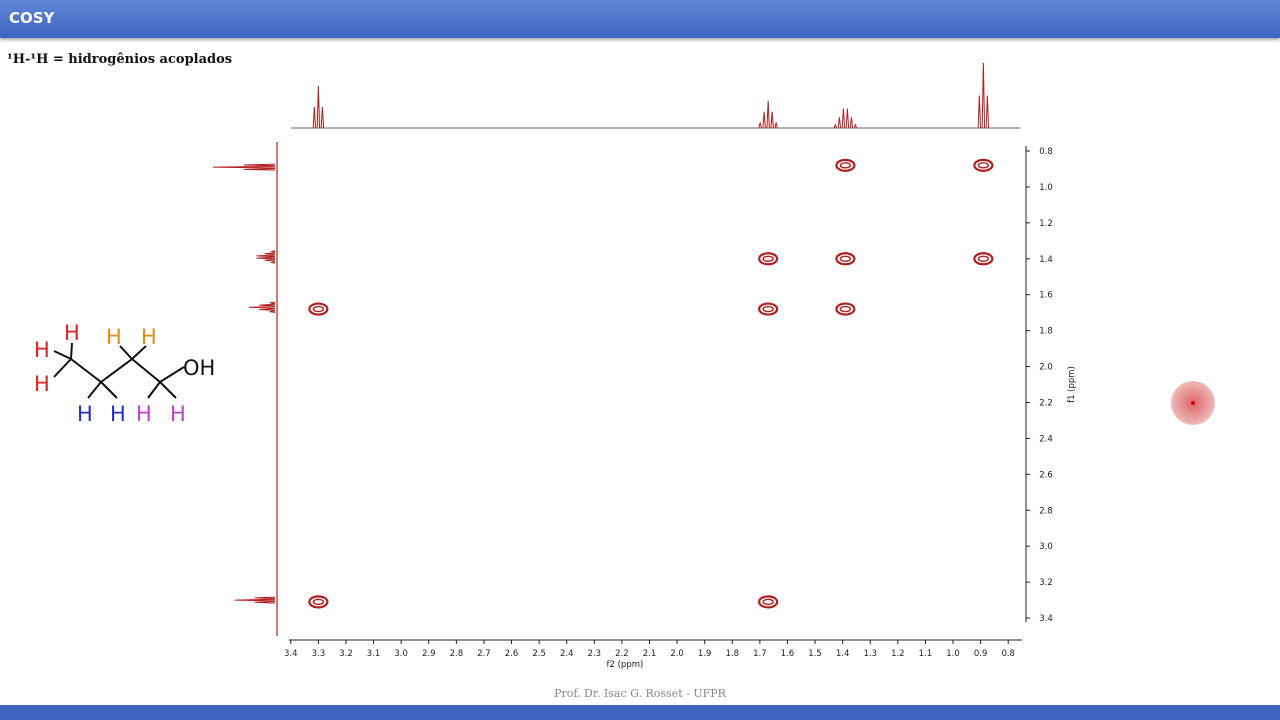  What do you see at coordinates (144, 414) in the screenshot?
I see `h-ch2-c4-left: H` at bounding box center [144, 414].